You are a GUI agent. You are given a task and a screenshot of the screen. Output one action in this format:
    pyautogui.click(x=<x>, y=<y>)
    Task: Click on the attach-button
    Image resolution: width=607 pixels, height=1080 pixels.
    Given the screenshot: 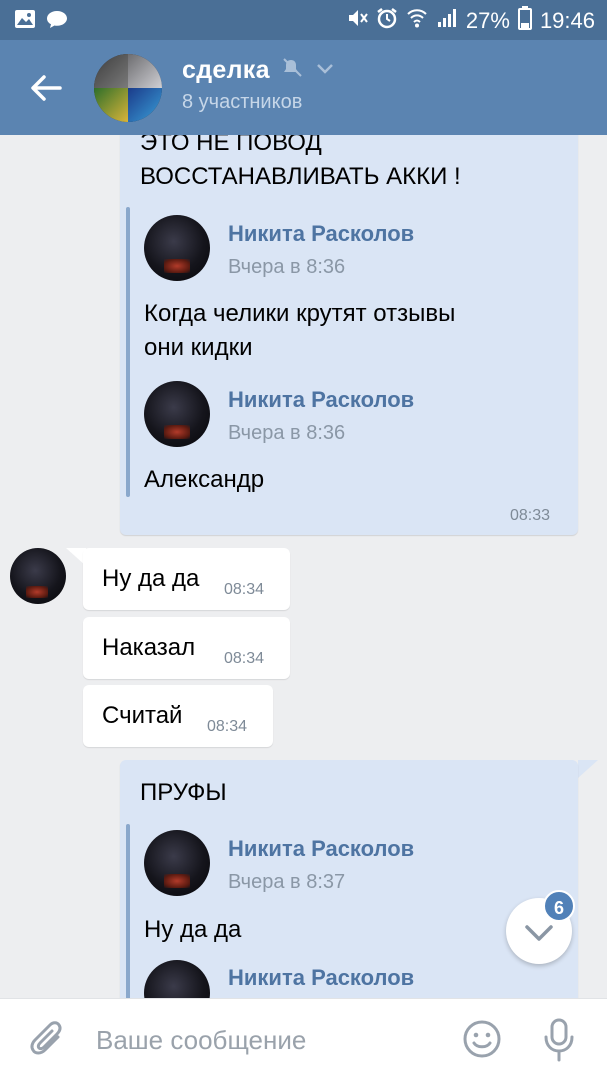 What is the action you would take?
    pyautogui.click(x=48, y=1040)
    